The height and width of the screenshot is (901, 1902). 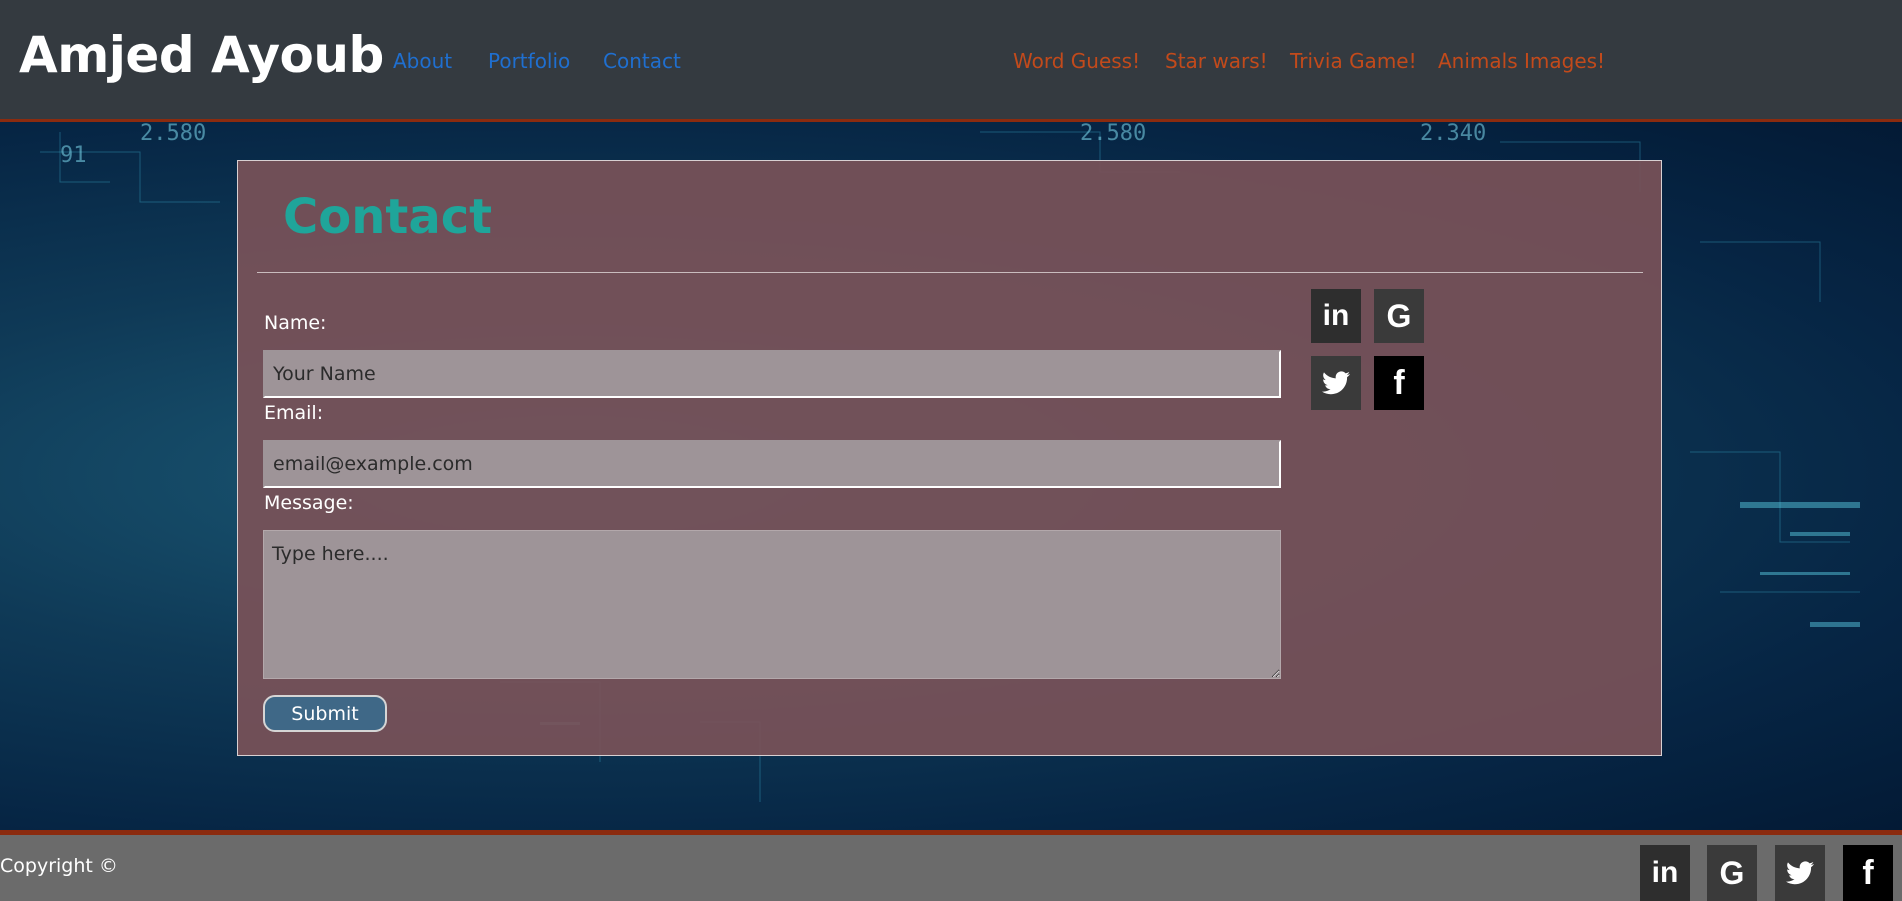 I want to click on nav-link-about: About, so click(x=422, y=61).